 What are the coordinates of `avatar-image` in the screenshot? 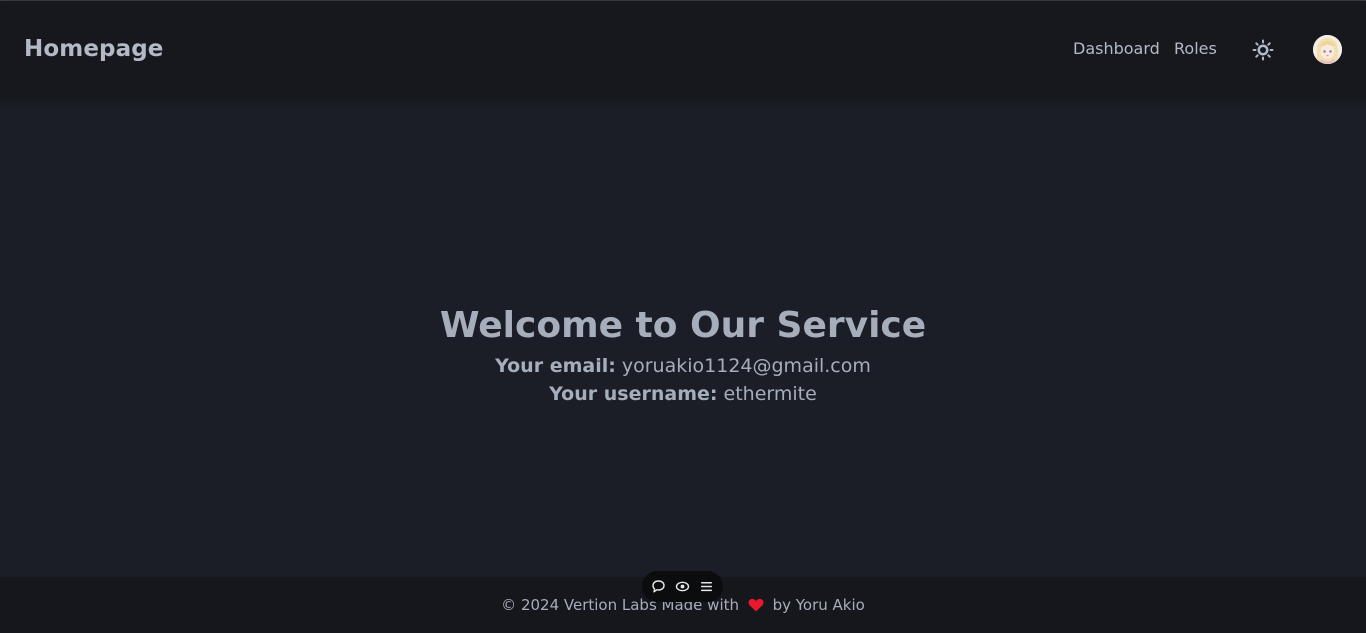 It's located at (1327, 49).